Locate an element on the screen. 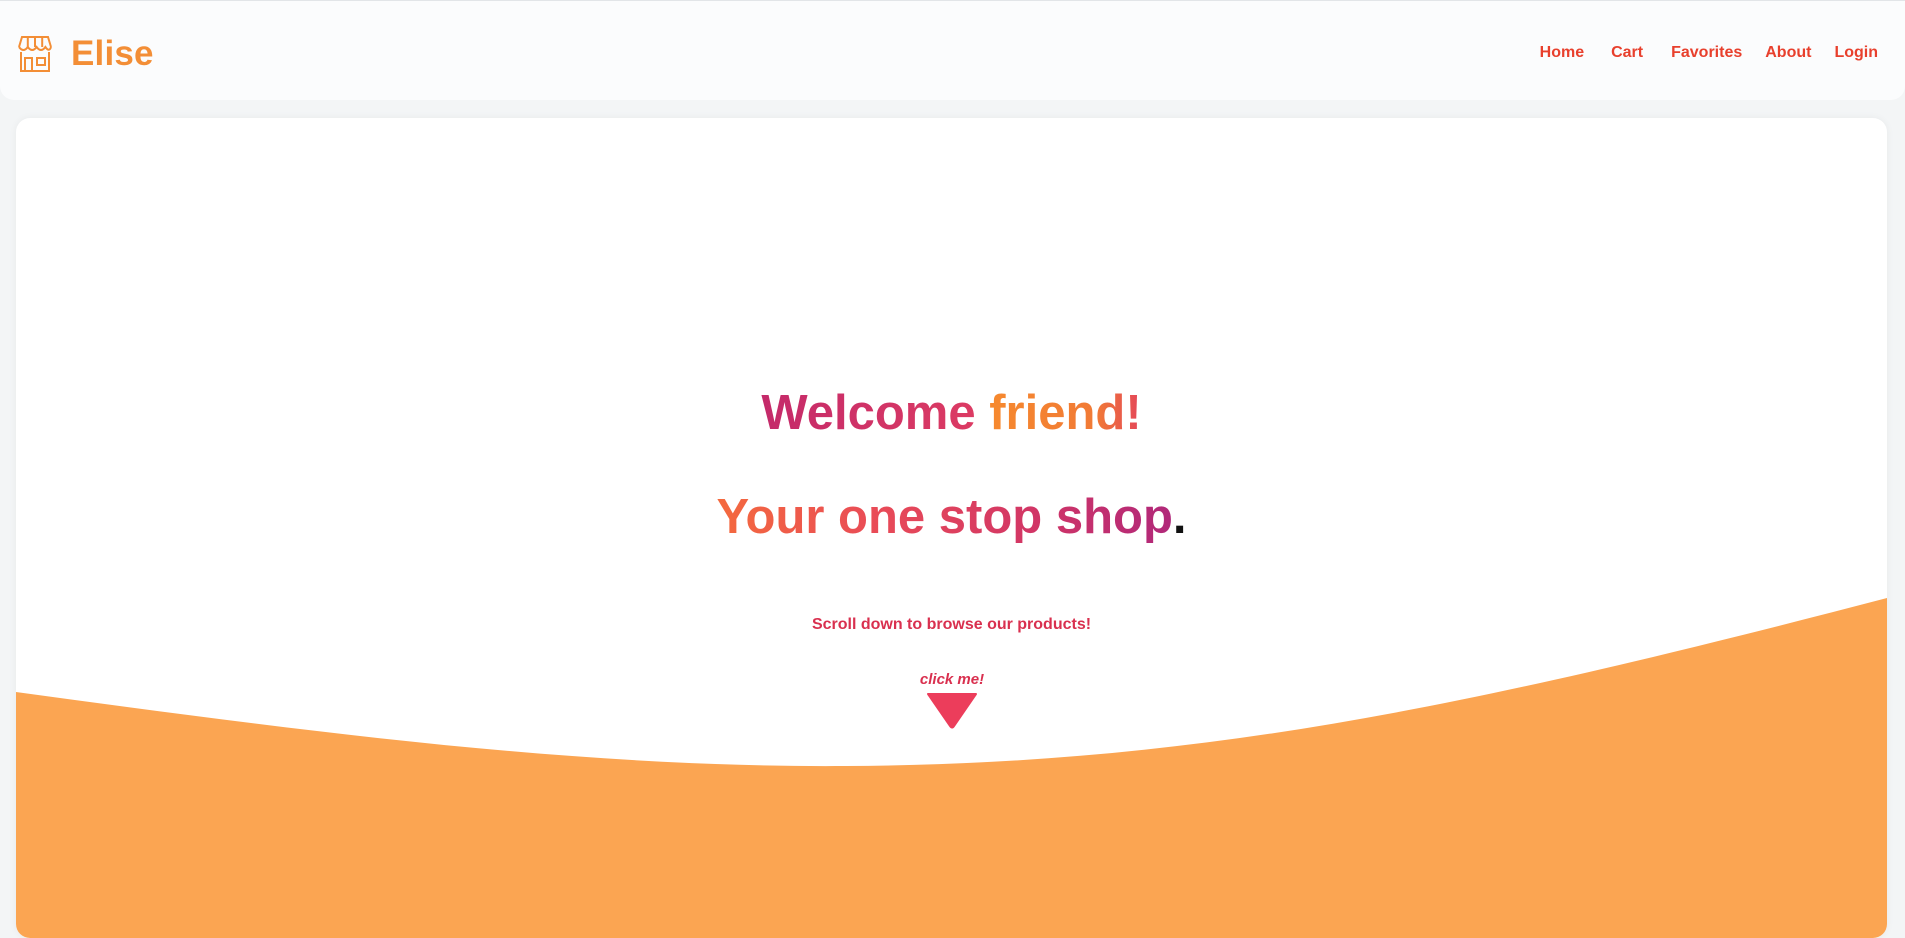 This screenshot has height=938, width=1905. tagline-heading: Your one stop shop. is located at coordinates (951, 517).